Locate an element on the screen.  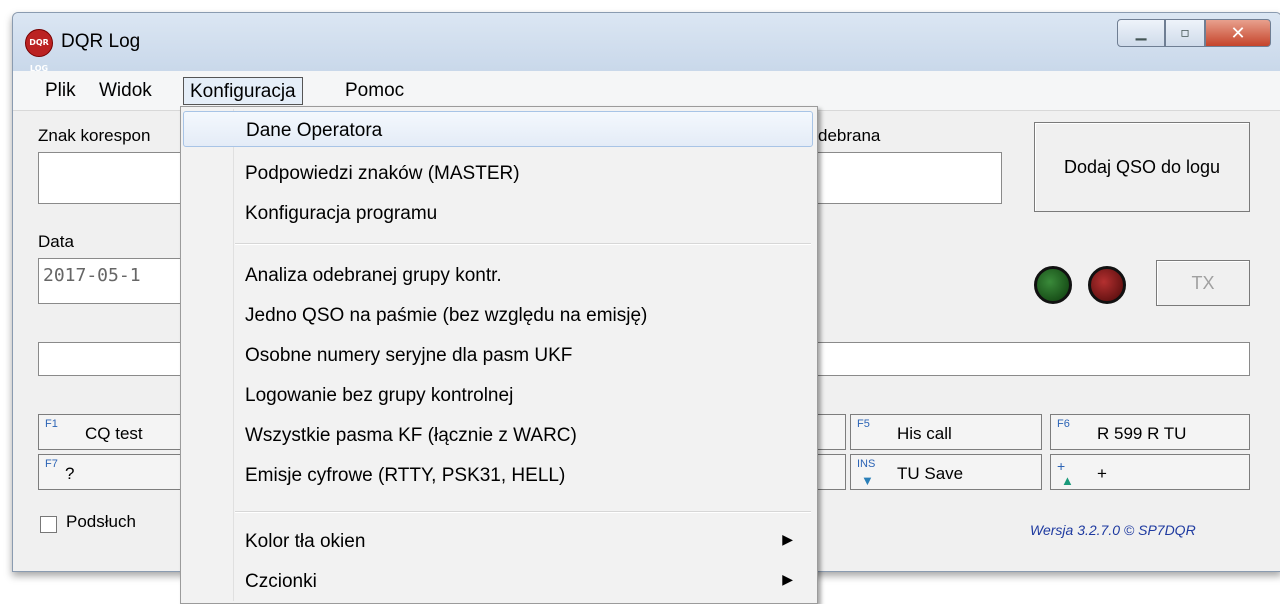
f7-key-label: F7 is located at coordinates (51, 464).